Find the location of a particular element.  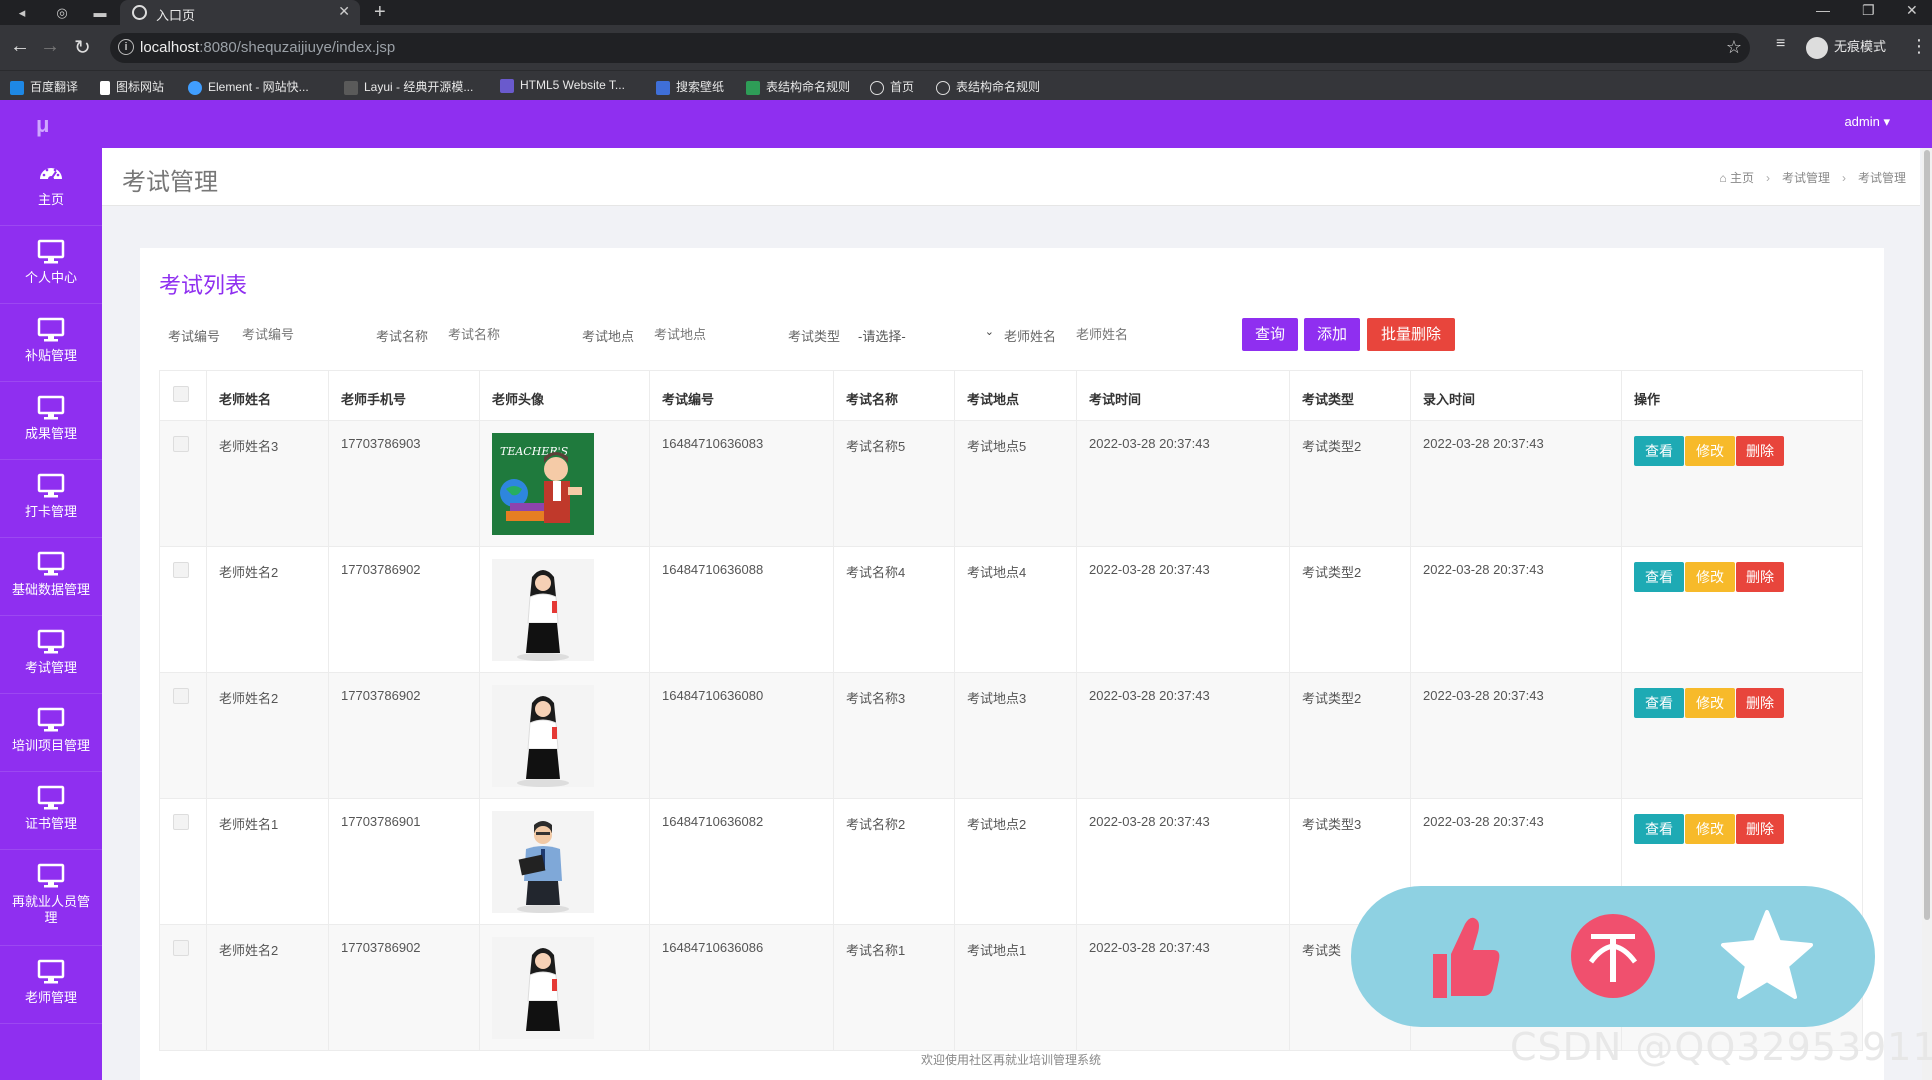

monitor-icon is located at coordinates (51, 719).